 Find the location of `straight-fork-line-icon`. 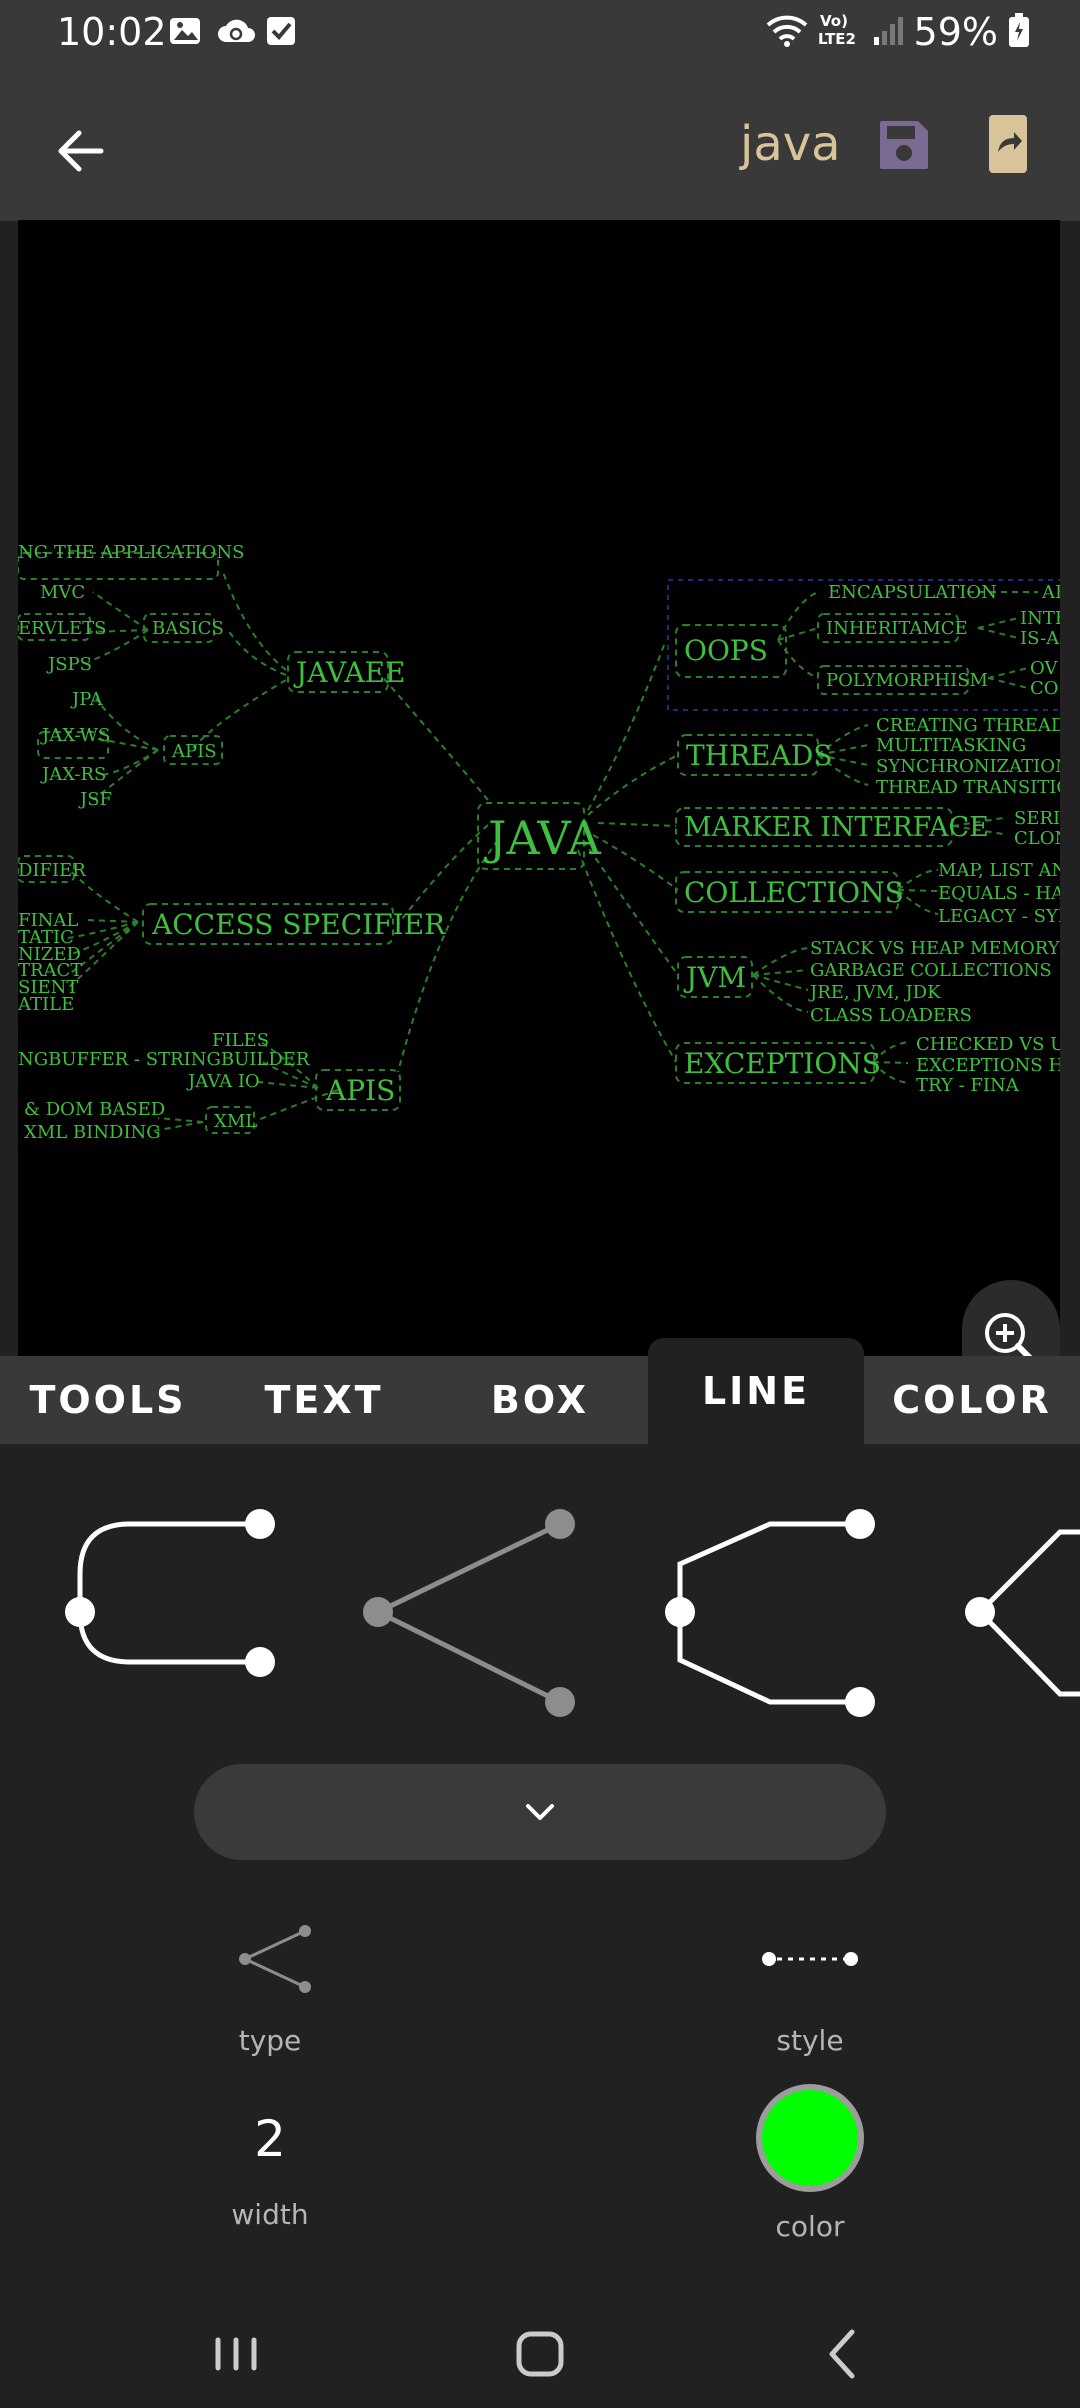

straight-fork-line-icon is located at coordinates (469, 1613).